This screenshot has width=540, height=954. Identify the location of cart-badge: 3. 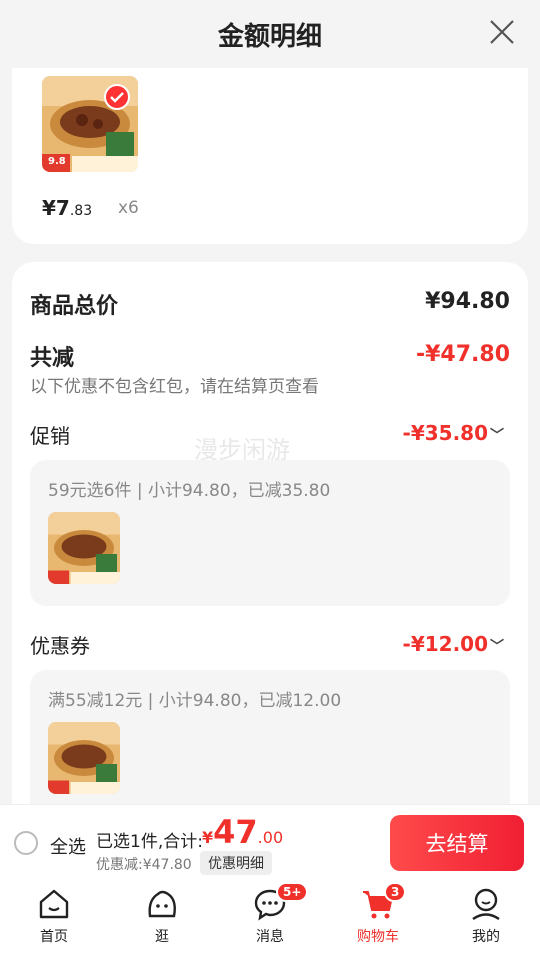
(395, 892).